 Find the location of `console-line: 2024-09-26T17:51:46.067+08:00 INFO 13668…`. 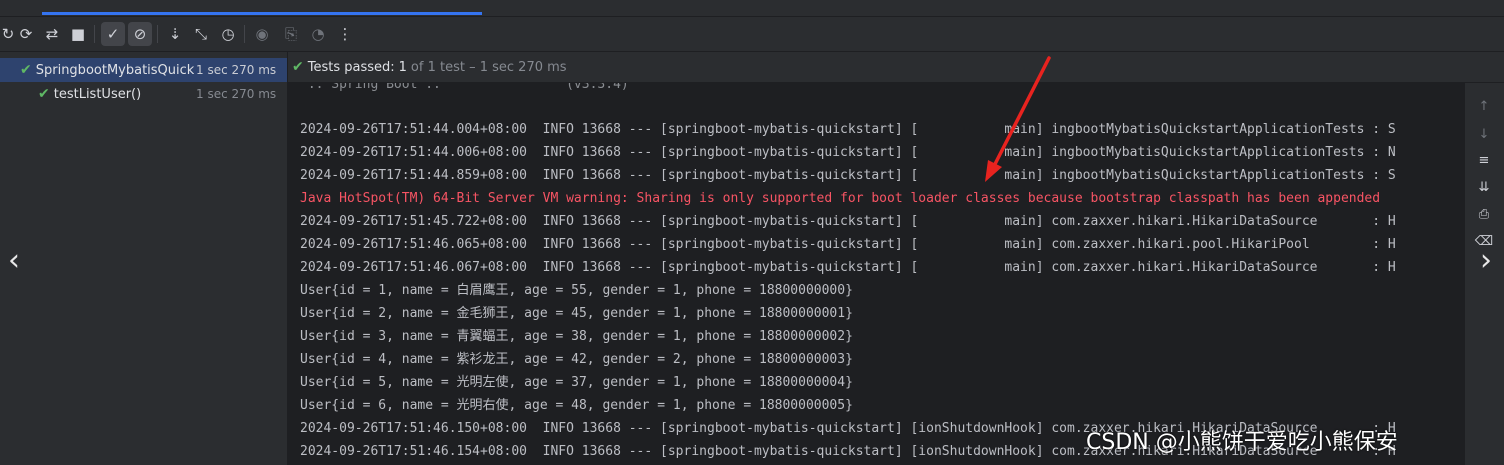

console-line: 2024-09-26T17:51:46.067+08:00 INFO 13668… is located at coordinates (848, 267).